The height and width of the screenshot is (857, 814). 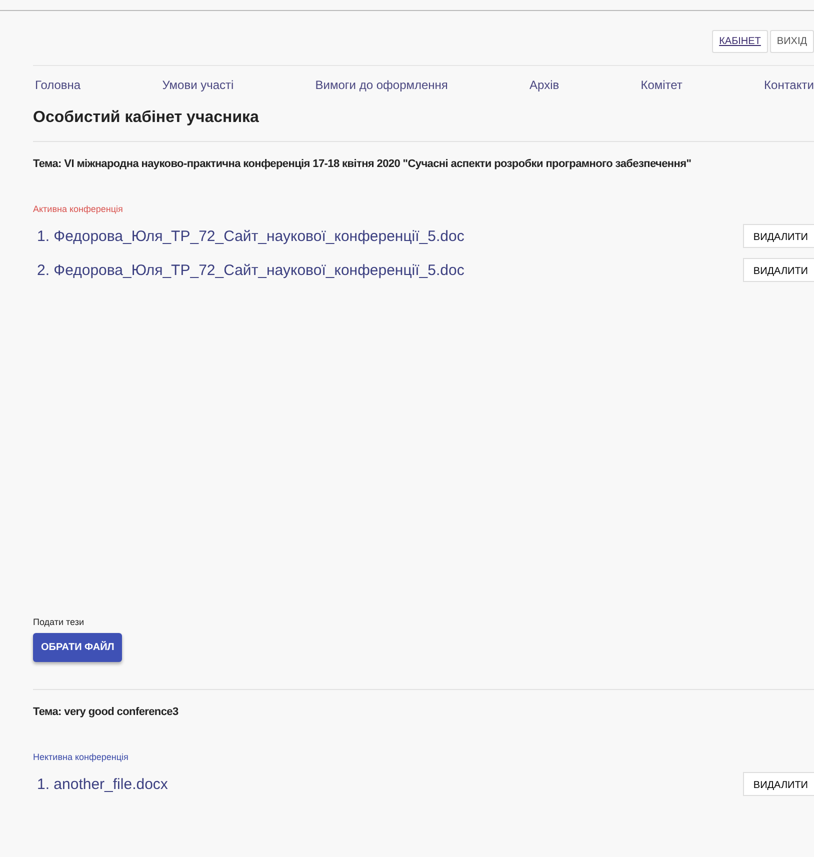 What do you see at coordinates (250, 270) in the screenshot?
I see `file-link: 2. Федорова_Юля_ТР_72_Сайт_наукової_конференції_5.doc` at bounding box center [250, 270].